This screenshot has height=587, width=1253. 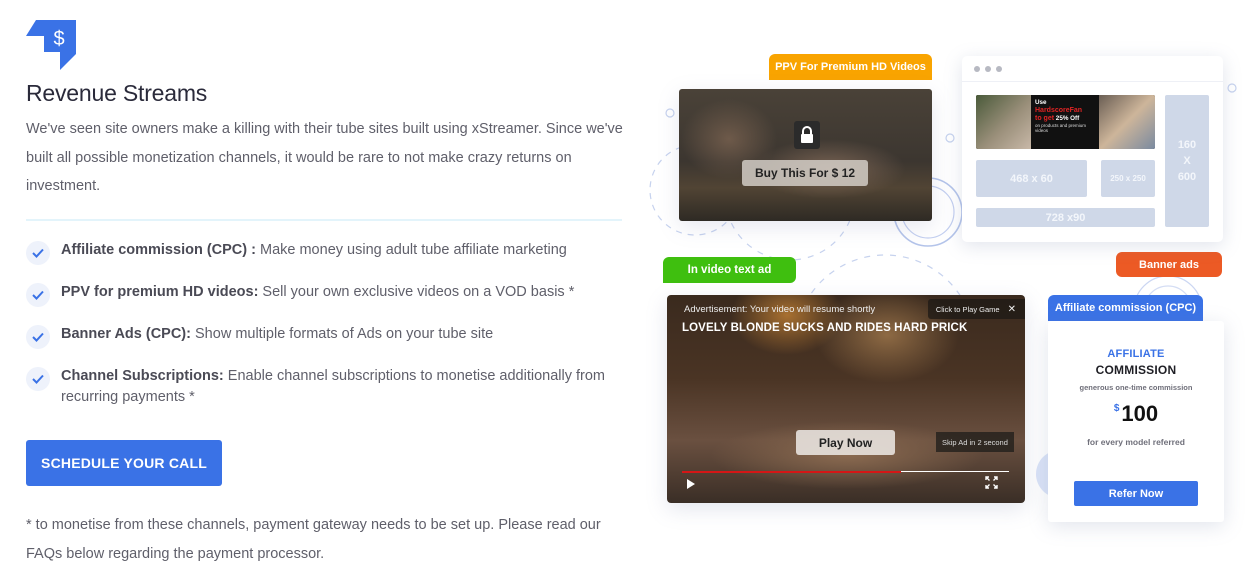 What do you see at coordinates (1169, 264) in the screenshot?
I see `banner-ads-tag: Banner ads` at bounding box center [1169, 264].